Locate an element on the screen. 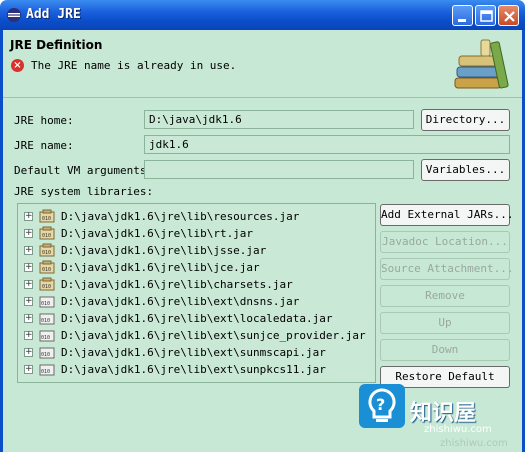  title-bar: Add JRE is located at coordinates (262, 15).